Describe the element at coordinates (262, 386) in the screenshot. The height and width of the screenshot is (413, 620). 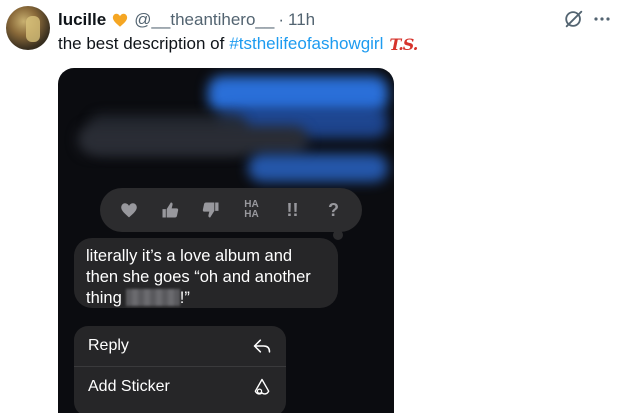
I see `sticker-icon` at that location.